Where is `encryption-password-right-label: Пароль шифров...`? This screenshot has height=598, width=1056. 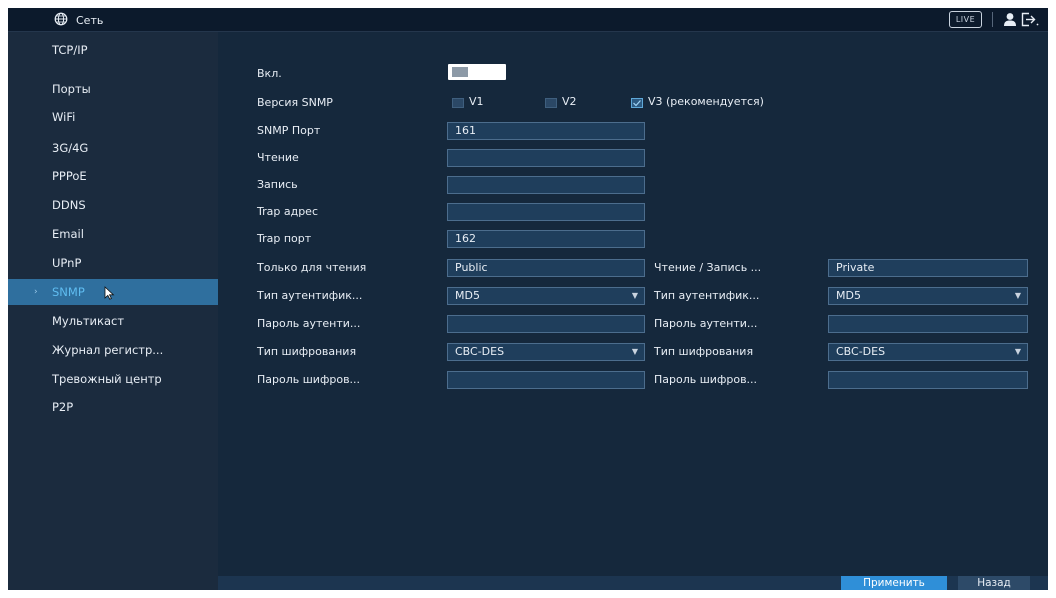 encryption-password-right-label: Пароль шифров... is located at coordinates (706, 379).